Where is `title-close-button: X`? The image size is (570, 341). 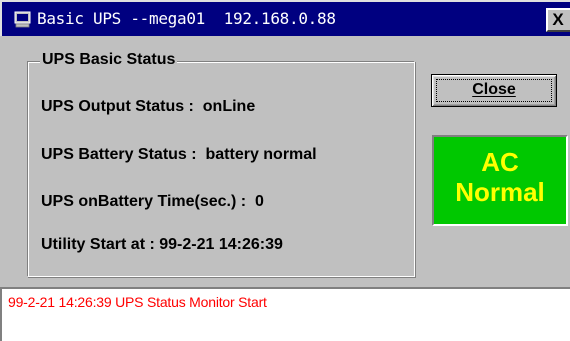 title-close-button: X is located at coordinates (558, 20).